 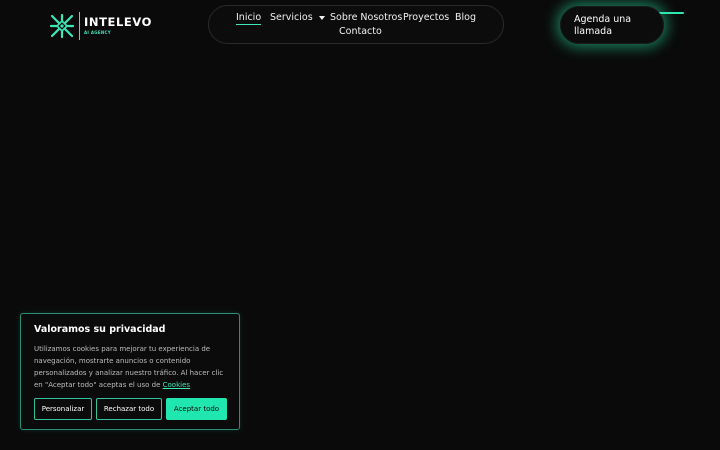 What do you see at coordinates (291, 17) in the screenshot?
I see `nav-item-servicios-label: Servicios` at bounding box center [291, 17].